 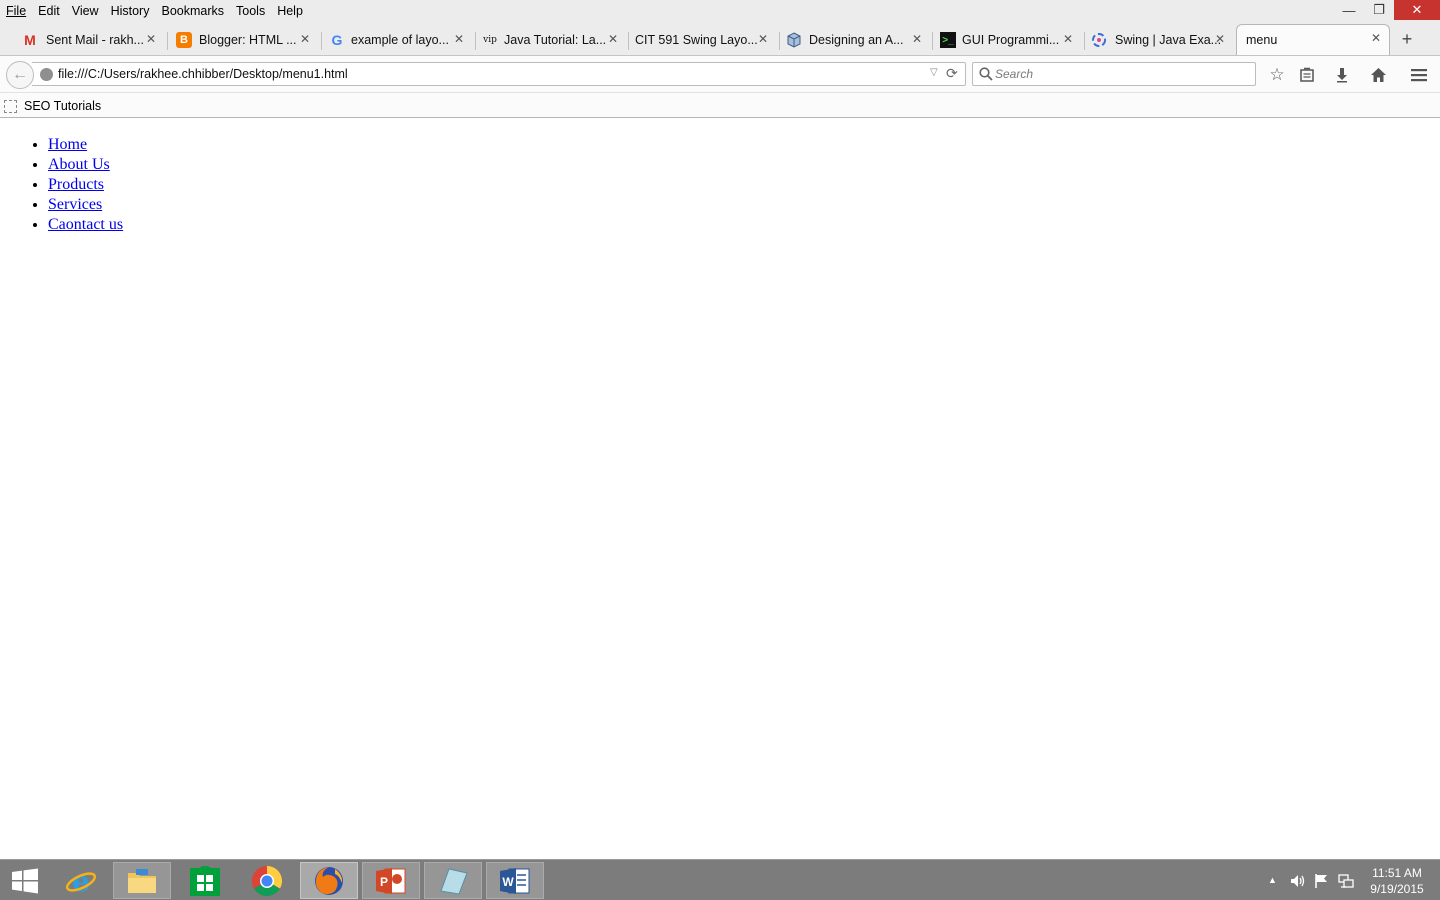 What do you see at coordinates (720, 104) in the screenshot?
I see `bookmarks-toolbar: SEO Tutorials` at bounding box center [720, 104].